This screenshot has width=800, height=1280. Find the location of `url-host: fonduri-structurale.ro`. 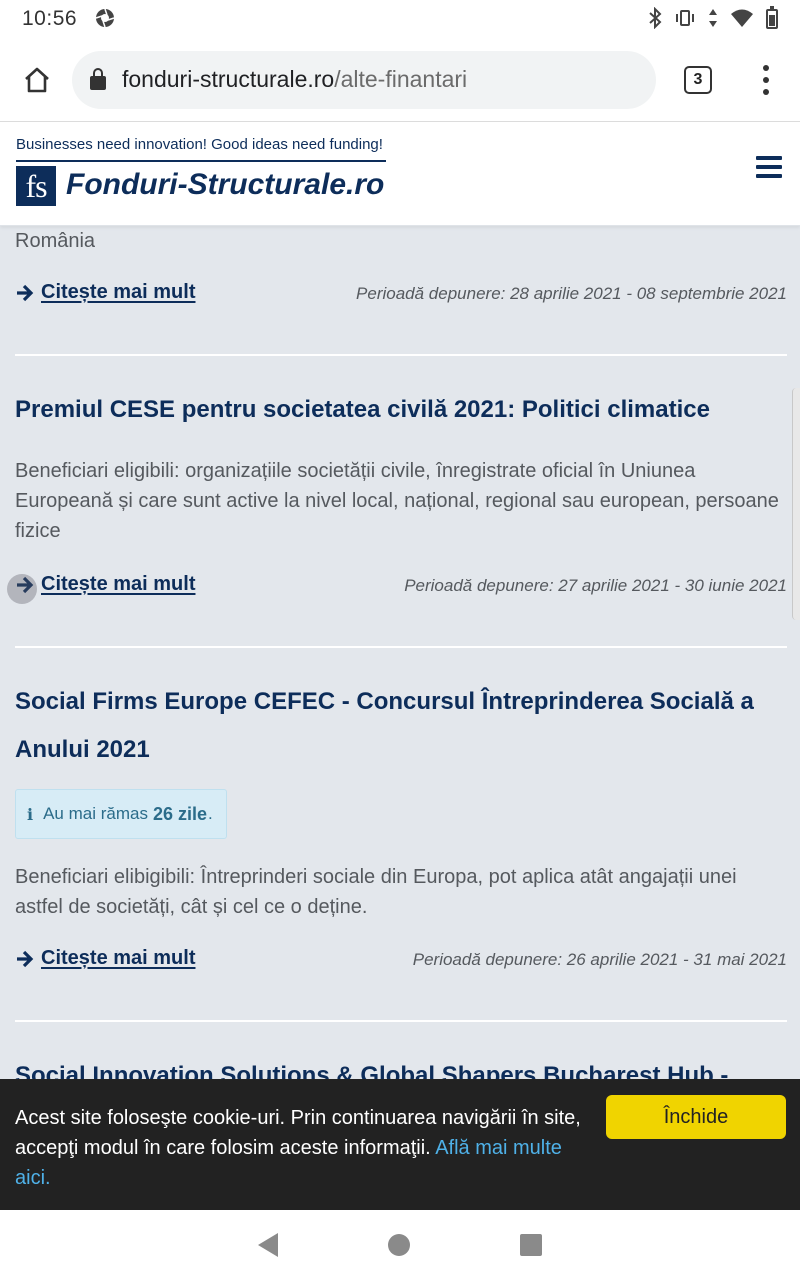

url-host: fonduri-structurale.ro is located at coordinates (228, 79).